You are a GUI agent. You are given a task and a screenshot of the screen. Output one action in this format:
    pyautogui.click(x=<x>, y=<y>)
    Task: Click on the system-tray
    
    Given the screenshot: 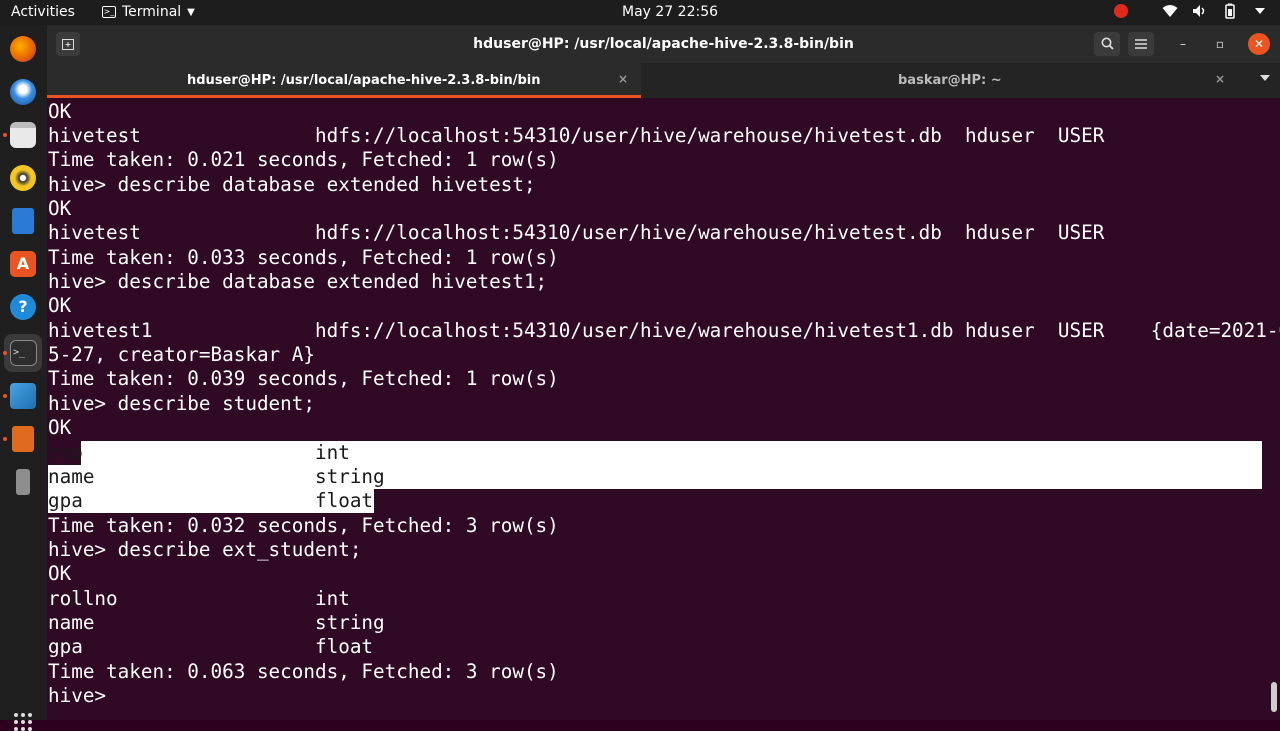 What is the action you would take?
    pyautogui.click(x=1191, y=11)
    